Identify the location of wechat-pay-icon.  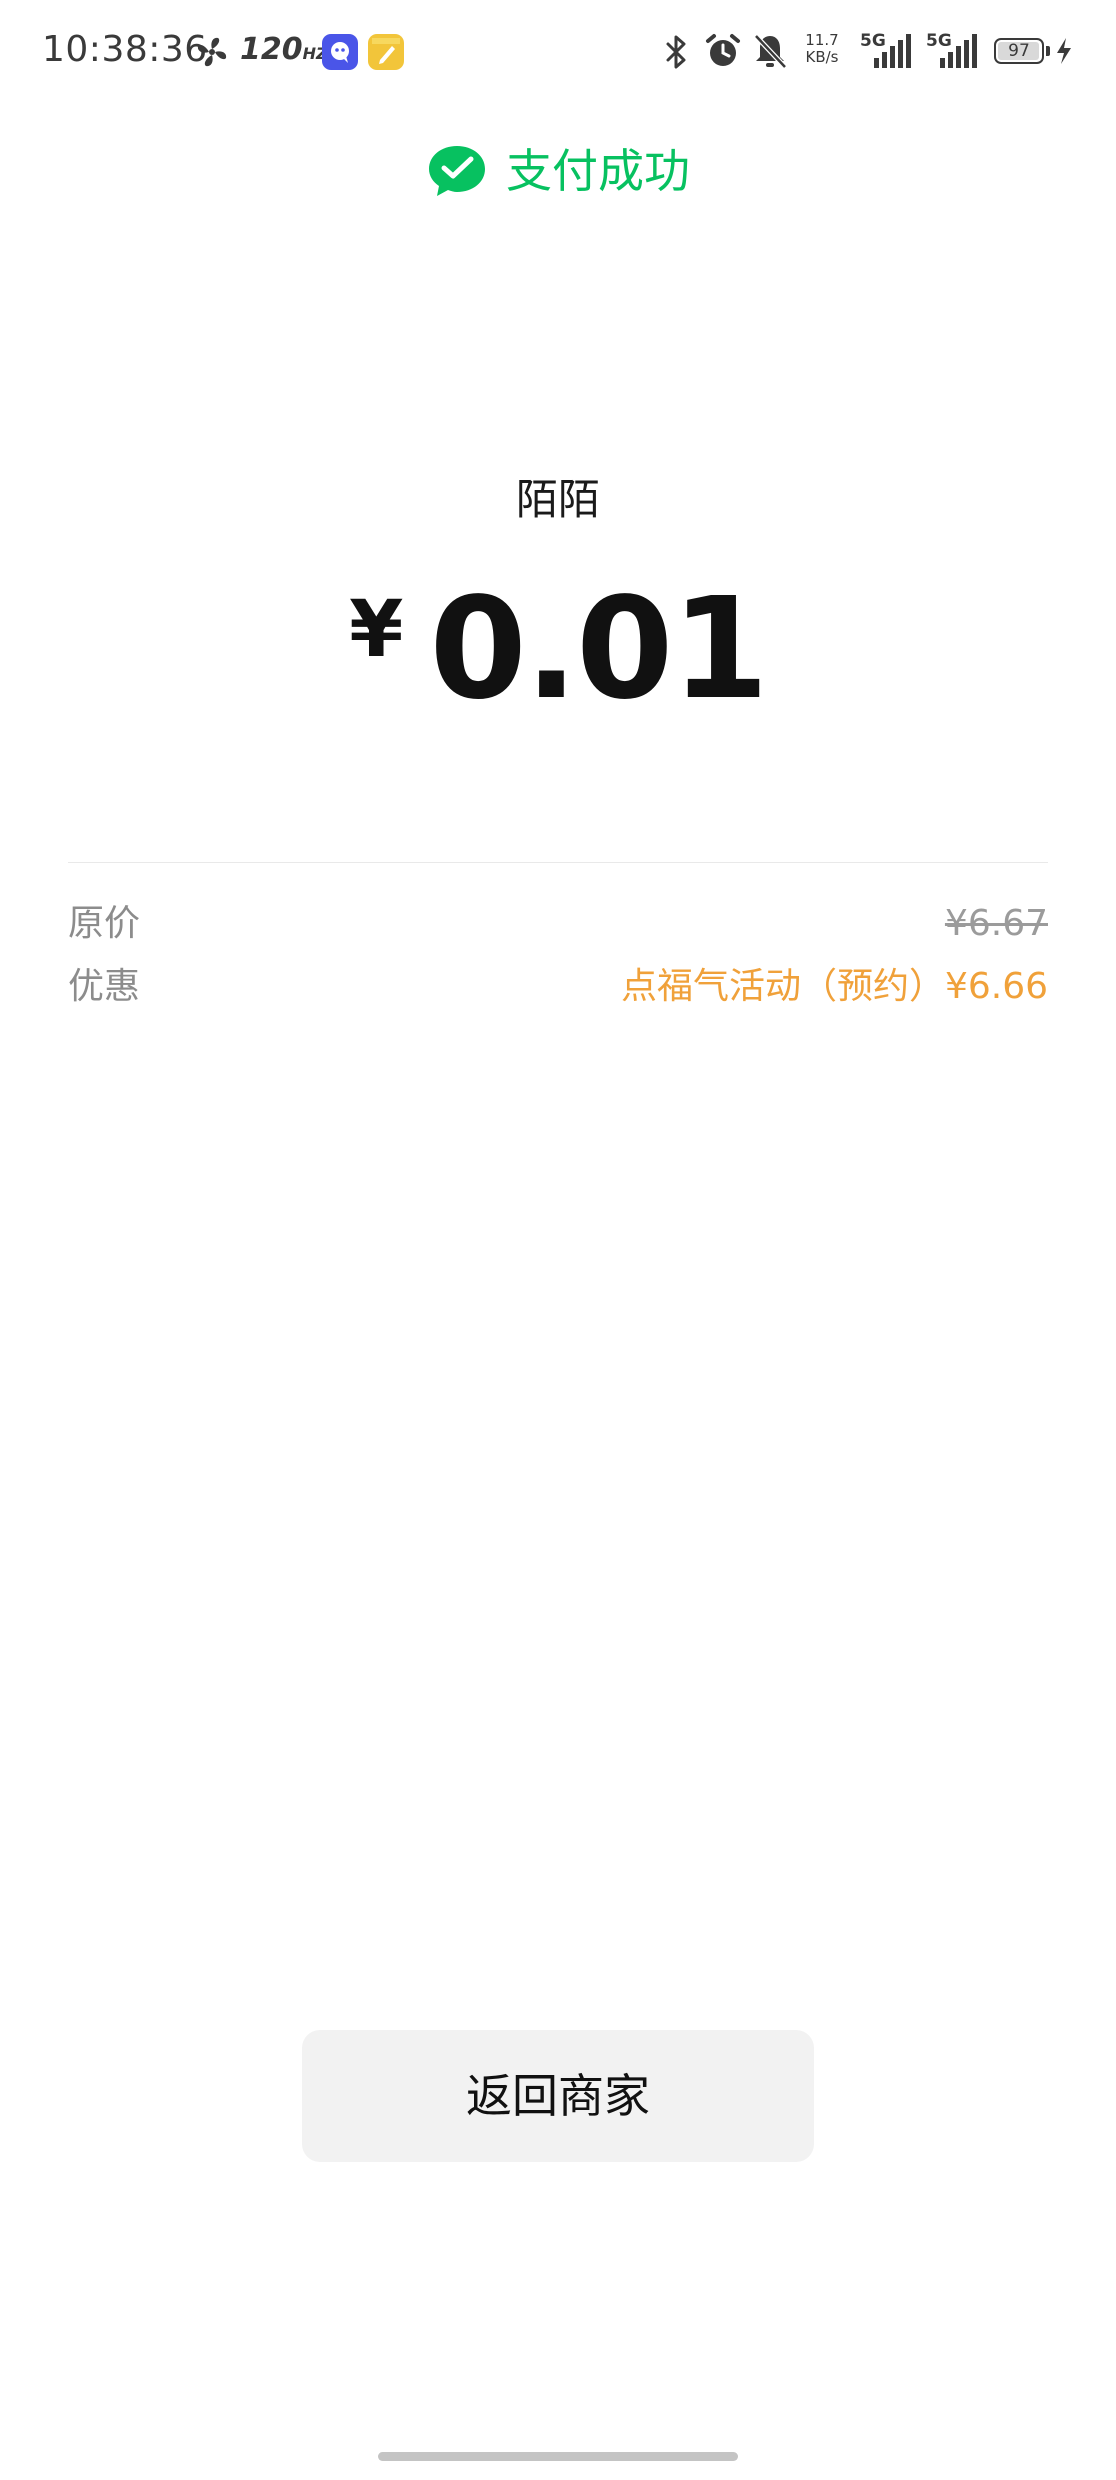
(457, 171).